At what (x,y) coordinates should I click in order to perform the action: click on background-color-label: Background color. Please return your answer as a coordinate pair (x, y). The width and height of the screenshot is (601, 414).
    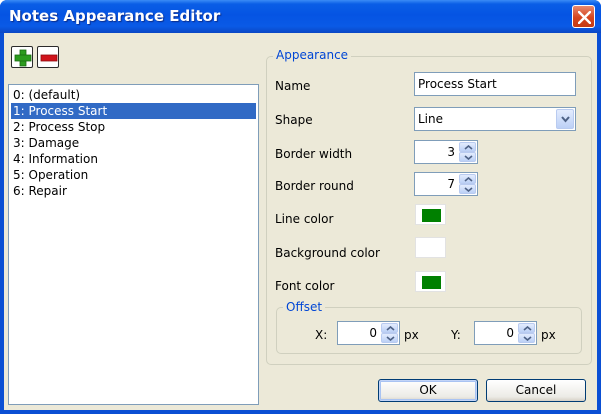
    Looking at the image, I should click on (327, 253).